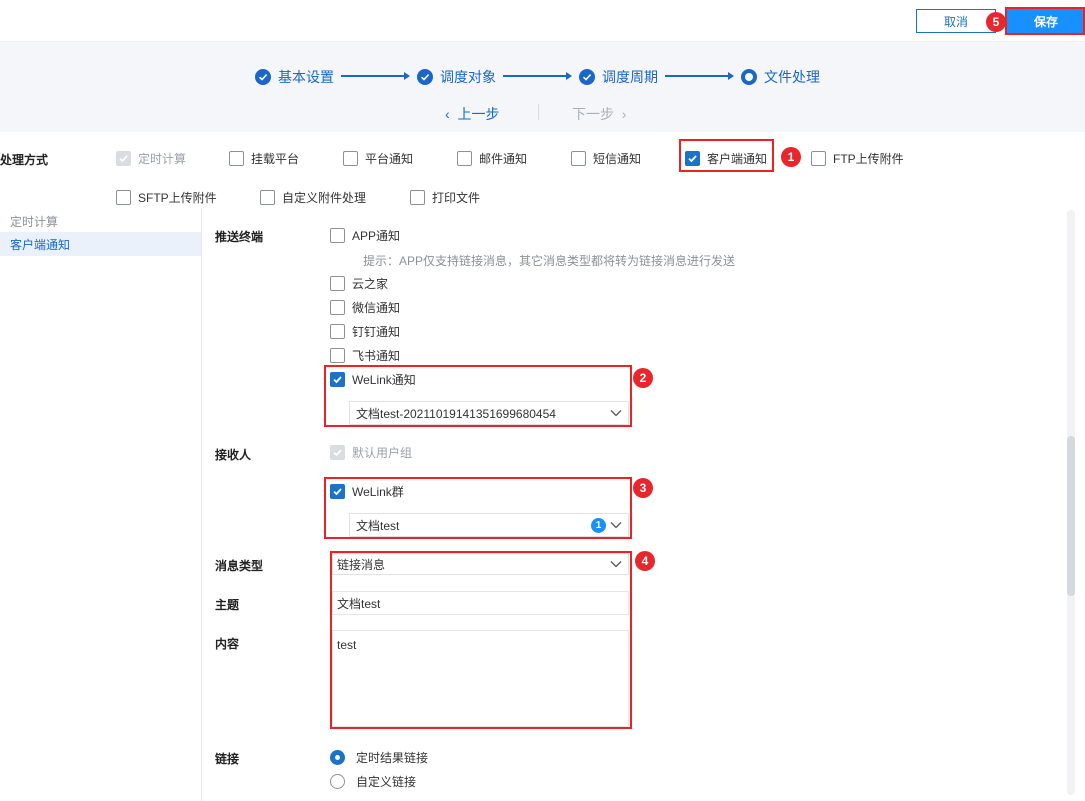  Describe the element at coordinates (868, 159) in the screenshot. I see `checkbox-label: FTP上传附件` at that location.